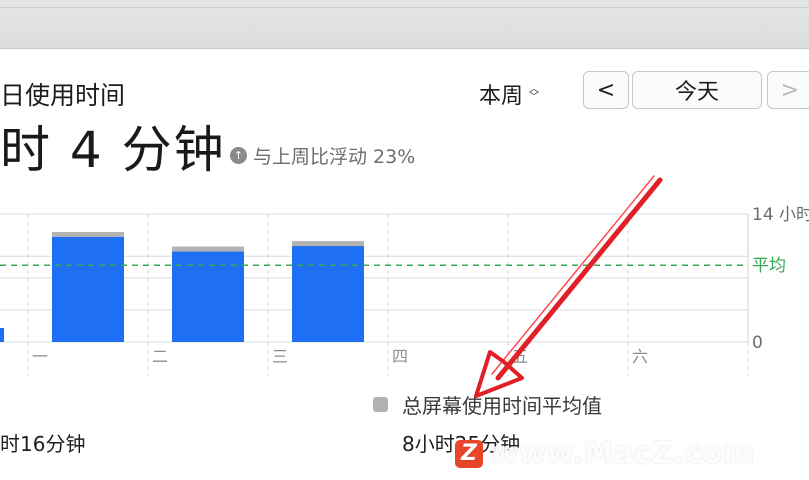  I want to click on site-watermark: Z www.MacZ.com, so click(604, 453).